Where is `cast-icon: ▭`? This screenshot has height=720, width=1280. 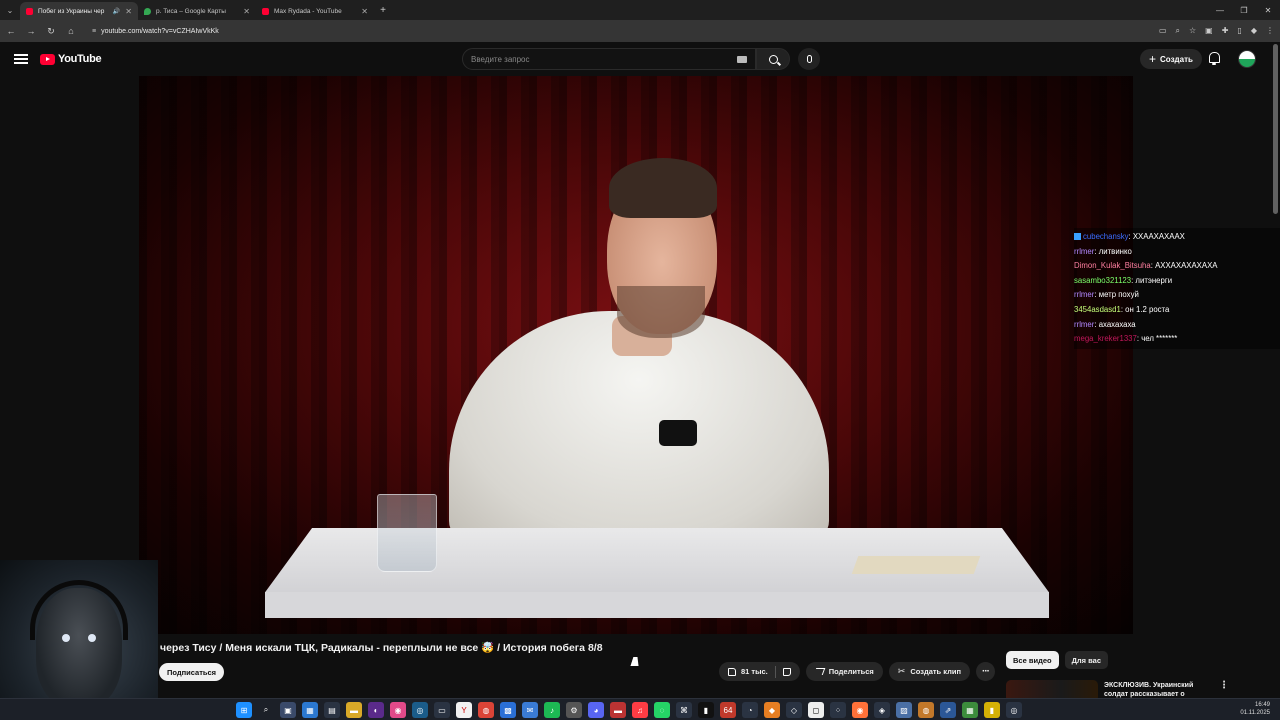 cast-icon: ▭ is located at coordinates (1163, 31).